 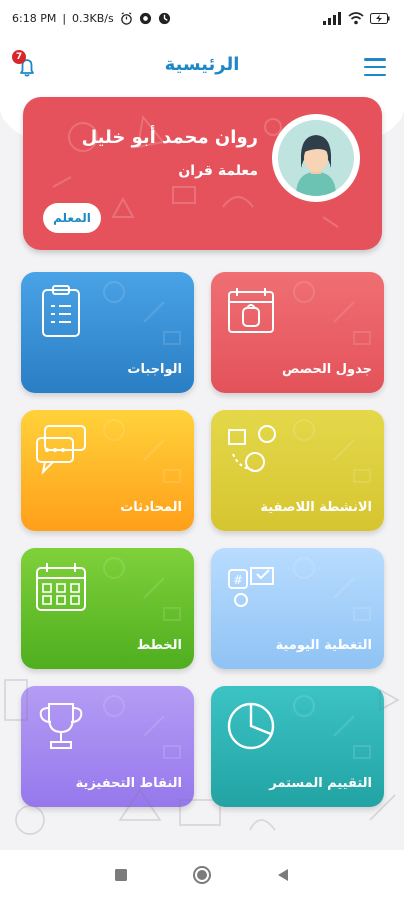 I want to click on square-recent-icon, so click(x=120, y=875).